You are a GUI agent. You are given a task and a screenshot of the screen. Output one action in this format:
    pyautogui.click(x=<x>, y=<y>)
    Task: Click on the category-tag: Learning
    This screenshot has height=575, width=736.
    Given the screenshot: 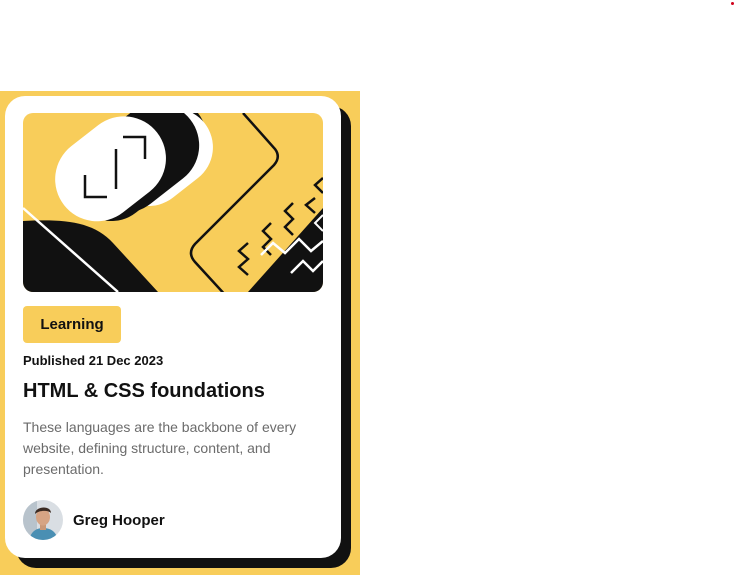 What is the action you would take?
    pyautogui.click(x=72, y=324)
    